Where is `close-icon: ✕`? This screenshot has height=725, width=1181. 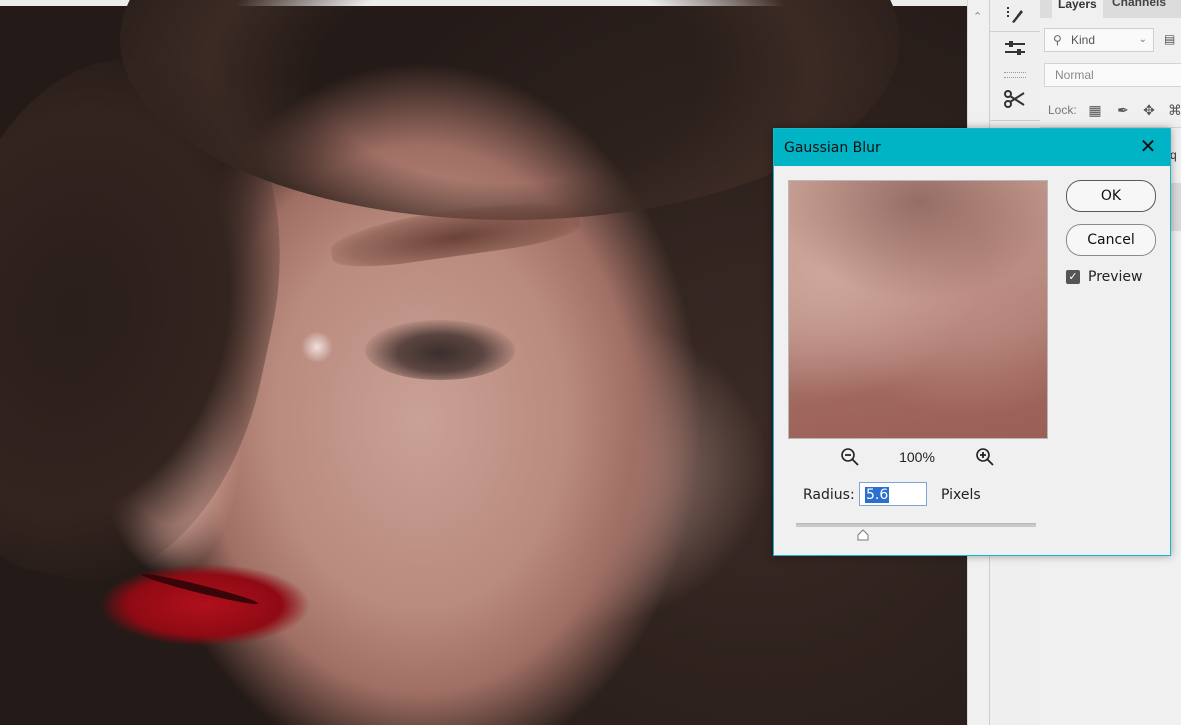 close-icon: ✕ is located at coordinates (1148, 147).